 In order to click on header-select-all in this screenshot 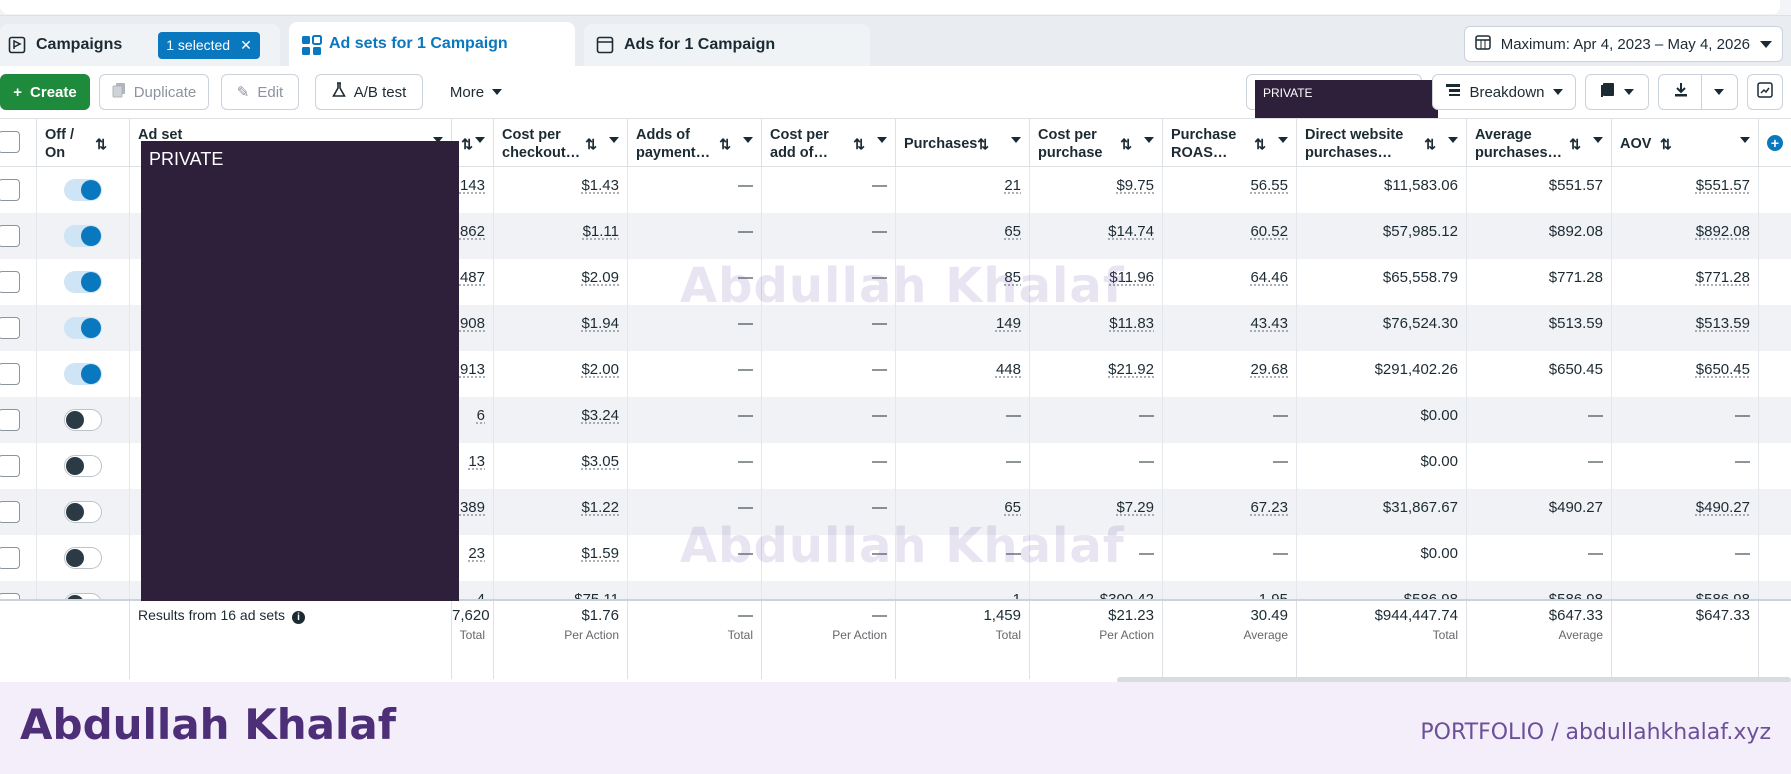, I will do `click(18, 143)`.